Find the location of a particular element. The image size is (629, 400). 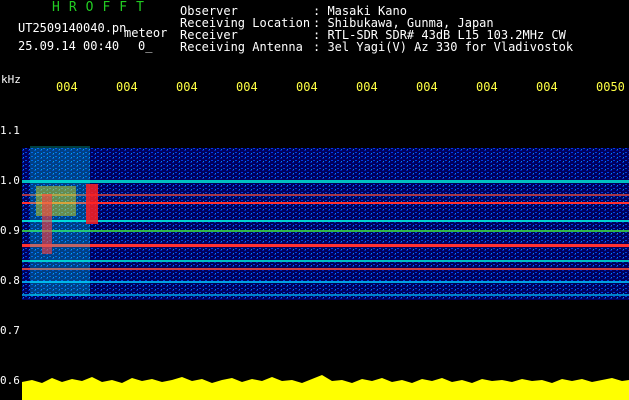

y-tick: 0.9 is located at coordinates (10, 230).